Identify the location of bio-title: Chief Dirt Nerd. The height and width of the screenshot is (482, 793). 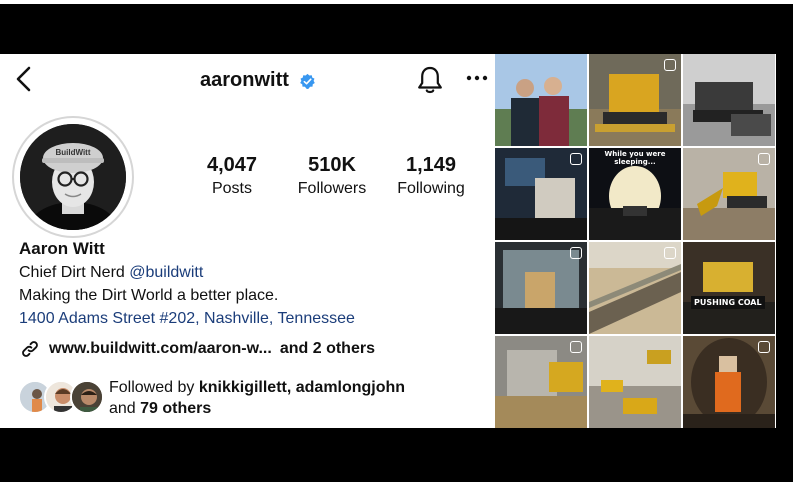
(74, 272).